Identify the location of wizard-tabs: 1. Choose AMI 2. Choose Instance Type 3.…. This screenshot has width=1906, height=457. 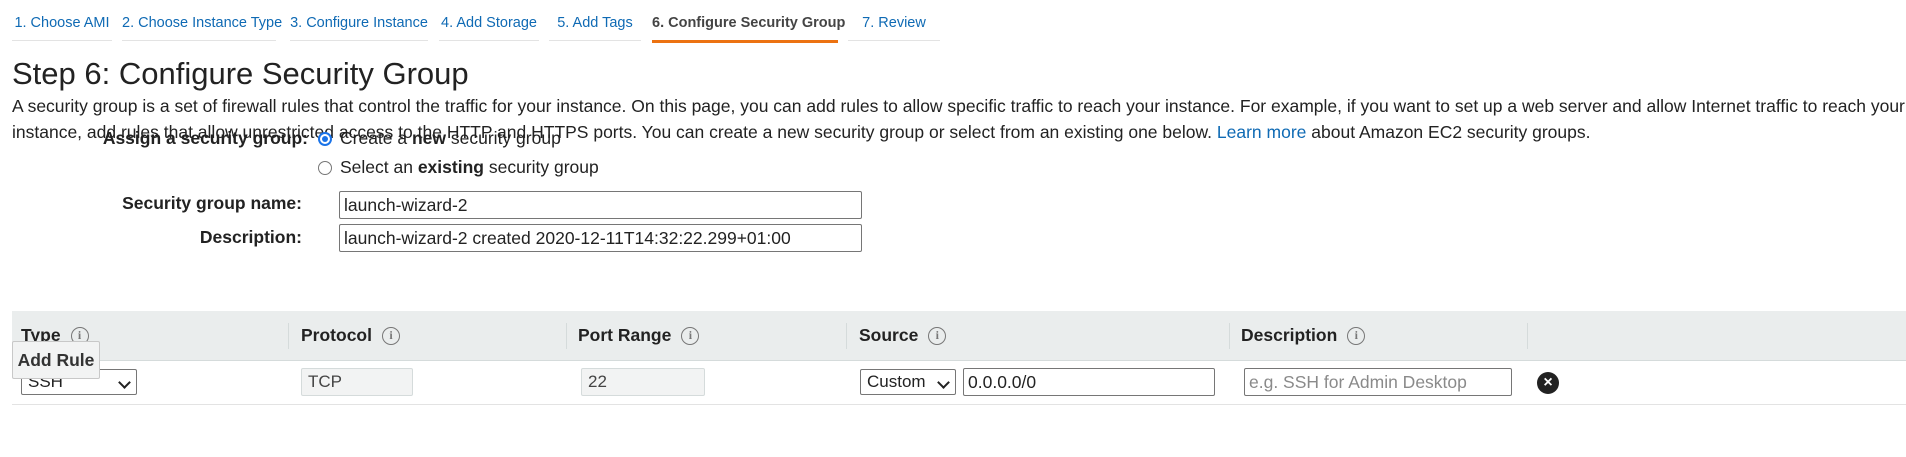
(953, 21).